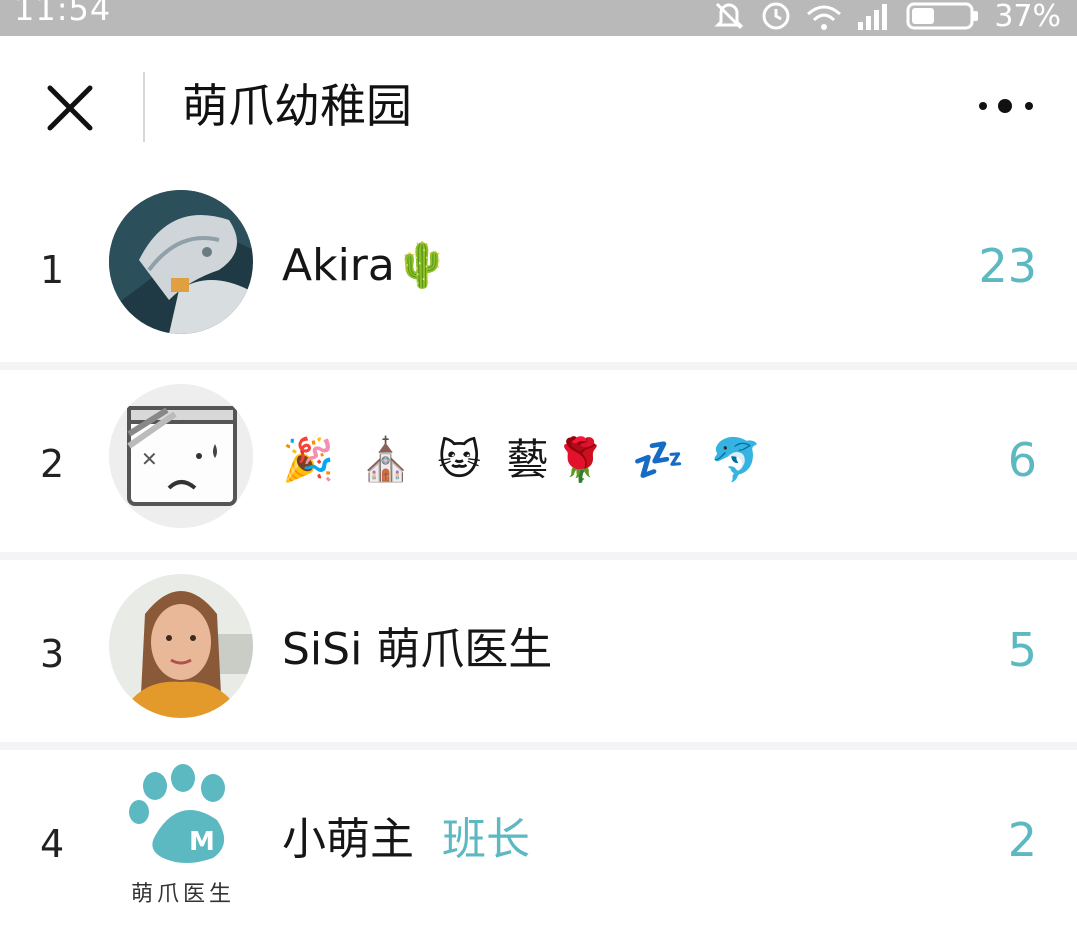 The height and width of the screenshot is (932, 1077). Describe the element at coordinates (297, 106) in the screenshot. I see `page-title: 萌爪幼稚园` at that location.